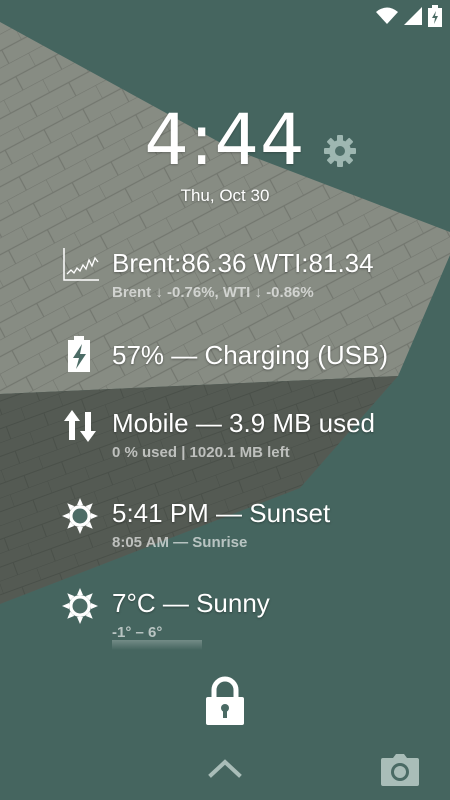 The image size is (450, 800). What do you see at coordinates (244, 423) in the screenshot?
I see `mobile-data-primary: Mobile — 3.9 MB used` at bounding box center [244, 423].